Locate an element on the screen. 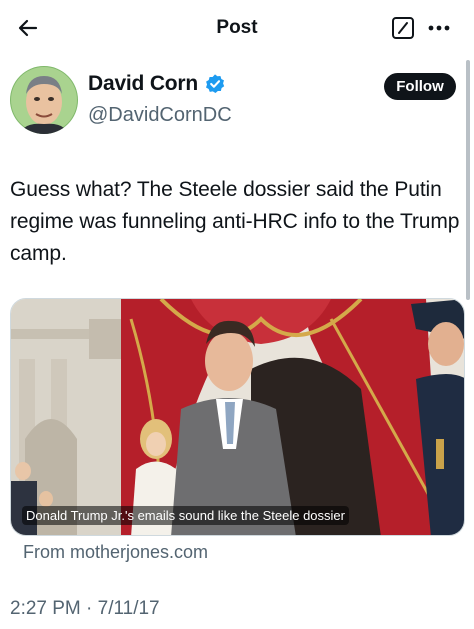  scrollbar is located at coordinates (468, 180).